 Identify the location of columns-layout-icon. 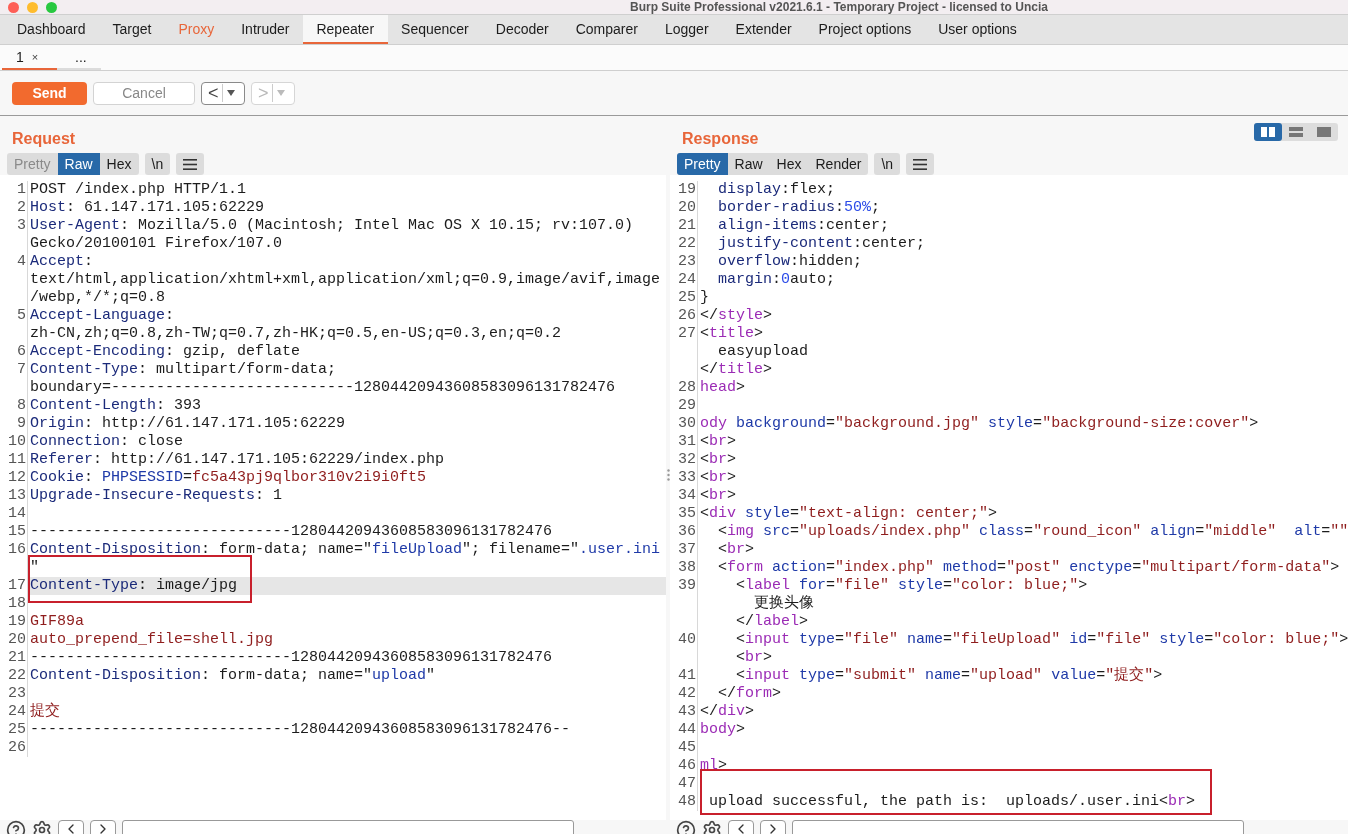
(1268, 132).